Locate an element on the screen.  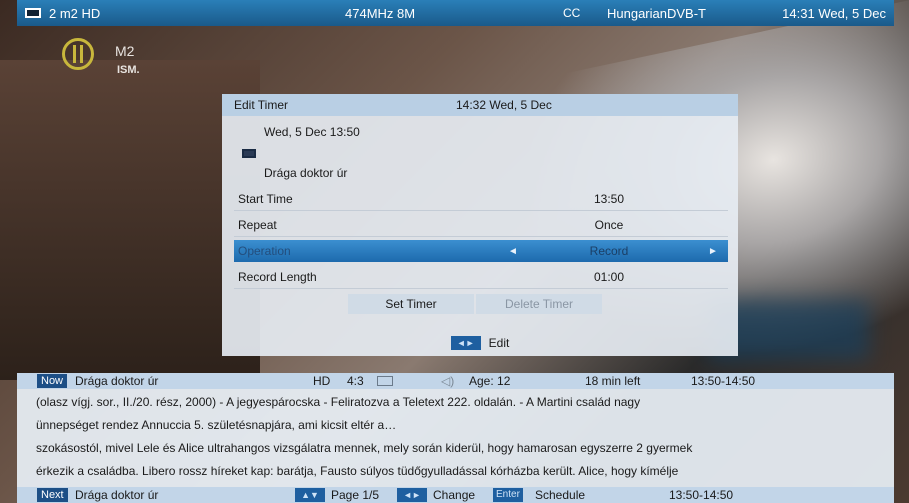
program-title: Drága doktor úr is located at coordinates (306, 173).